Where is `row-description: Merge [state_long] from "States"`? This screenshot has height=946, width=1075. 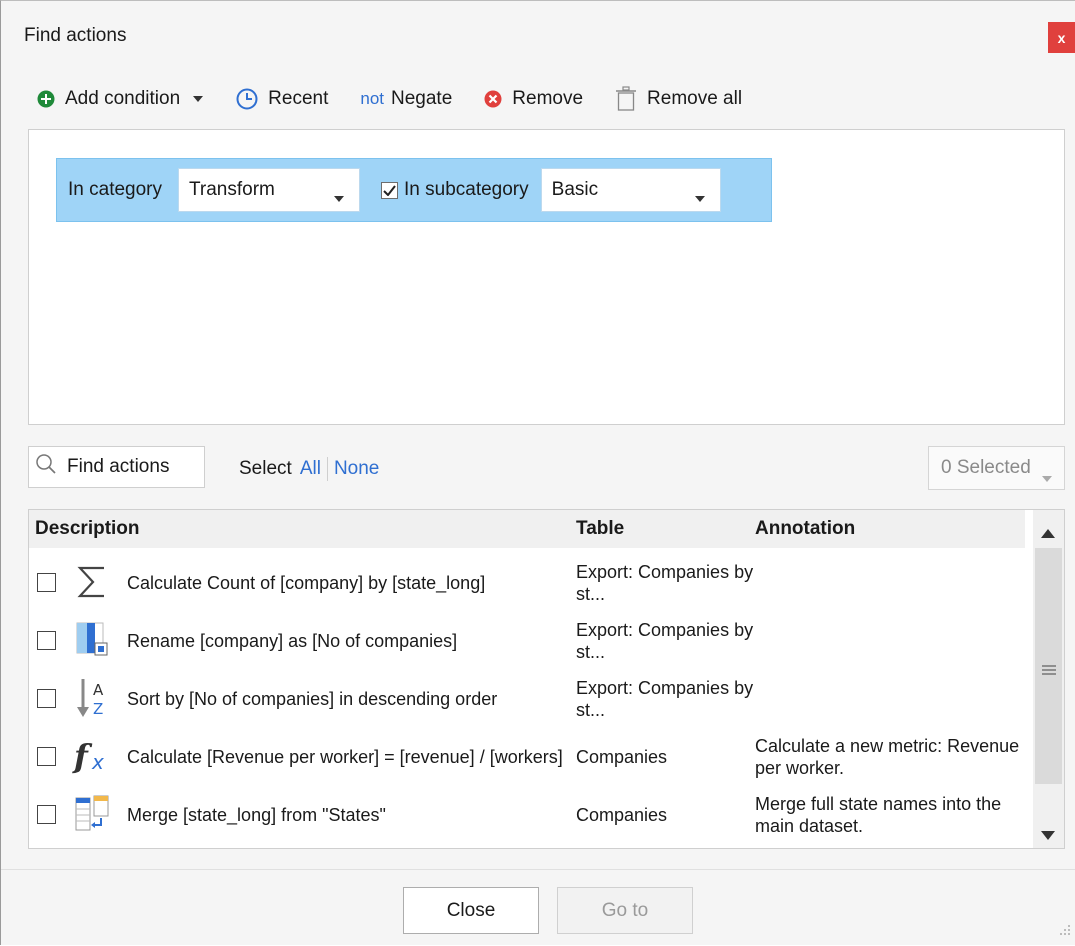
row-description: Merge [state_long] from "States" is located at coordinates (256, 815).